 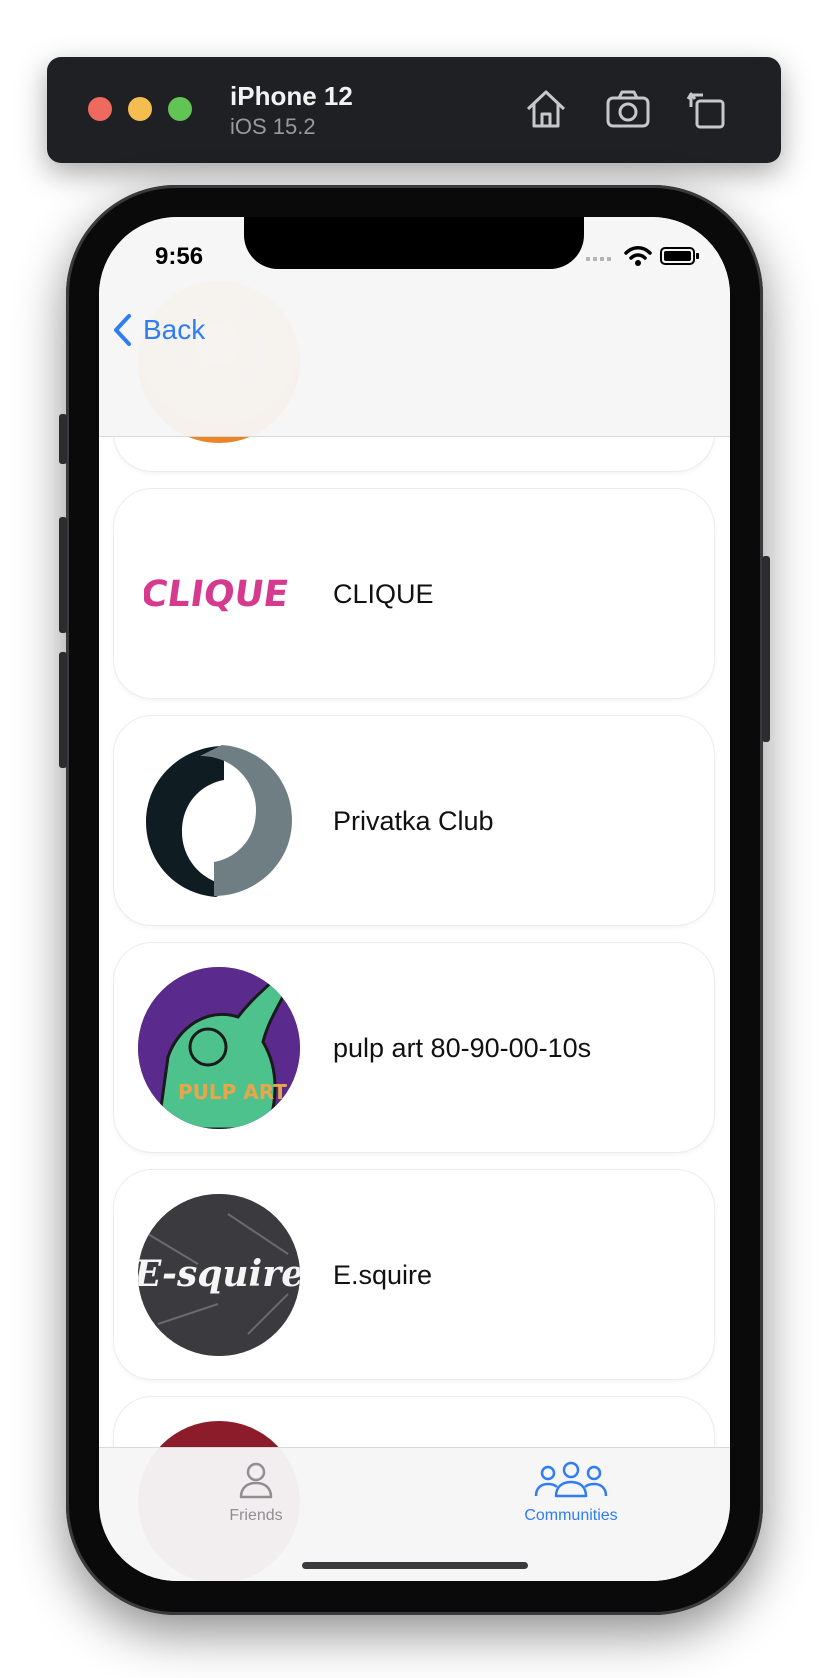 I want to click on community-name: CLIQUE, so click(x=383, y=594).